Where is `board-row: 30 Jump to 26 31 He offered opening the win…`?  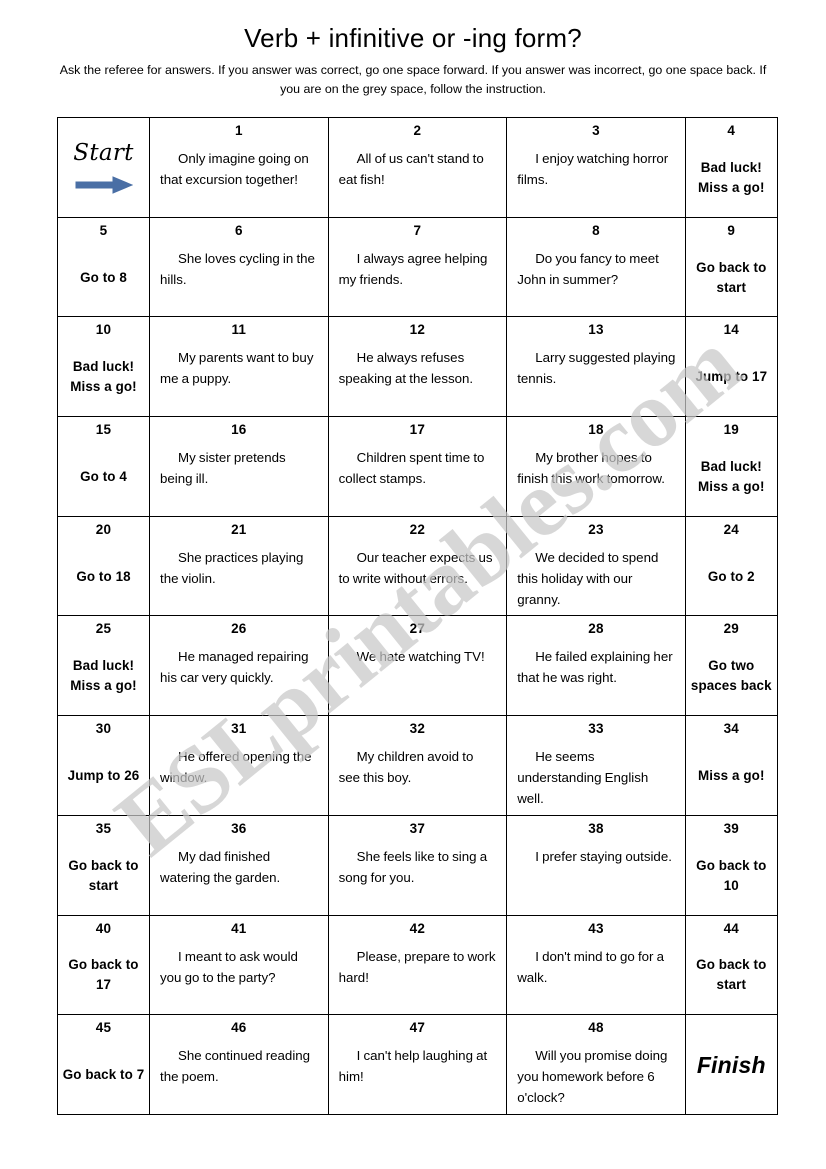 board-row: 30 Jump to 26 31 He offered opening the win… is located at coordinates (417, 765).